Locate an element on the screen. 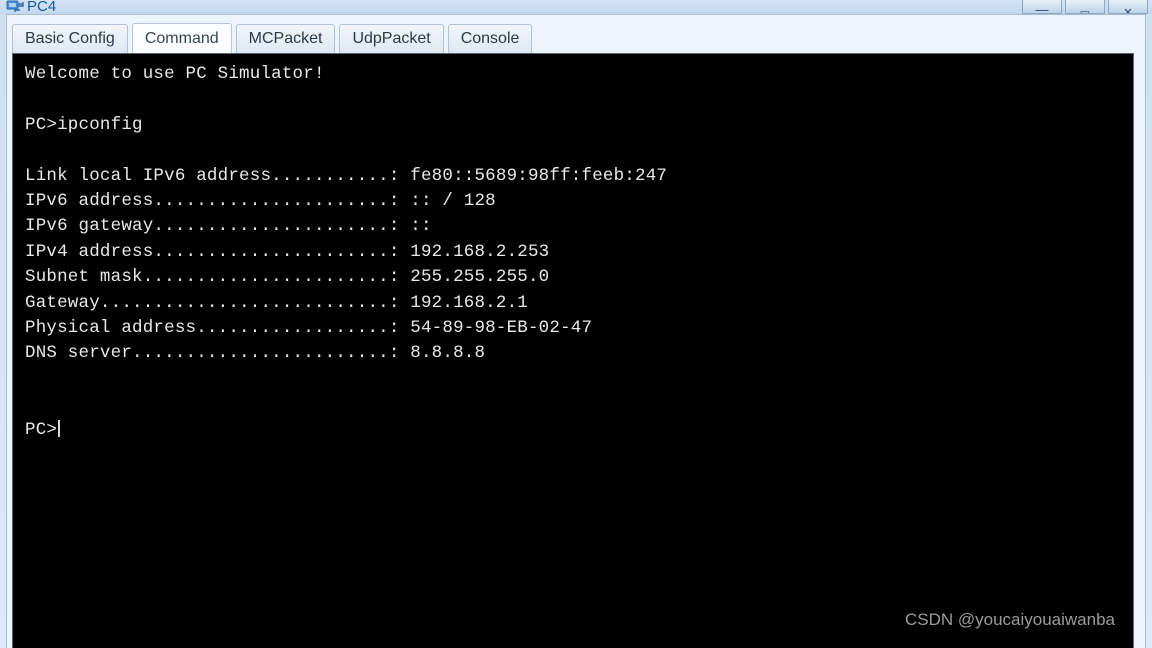  maximize-button: ▭ is located at coordinates (1085, 7).